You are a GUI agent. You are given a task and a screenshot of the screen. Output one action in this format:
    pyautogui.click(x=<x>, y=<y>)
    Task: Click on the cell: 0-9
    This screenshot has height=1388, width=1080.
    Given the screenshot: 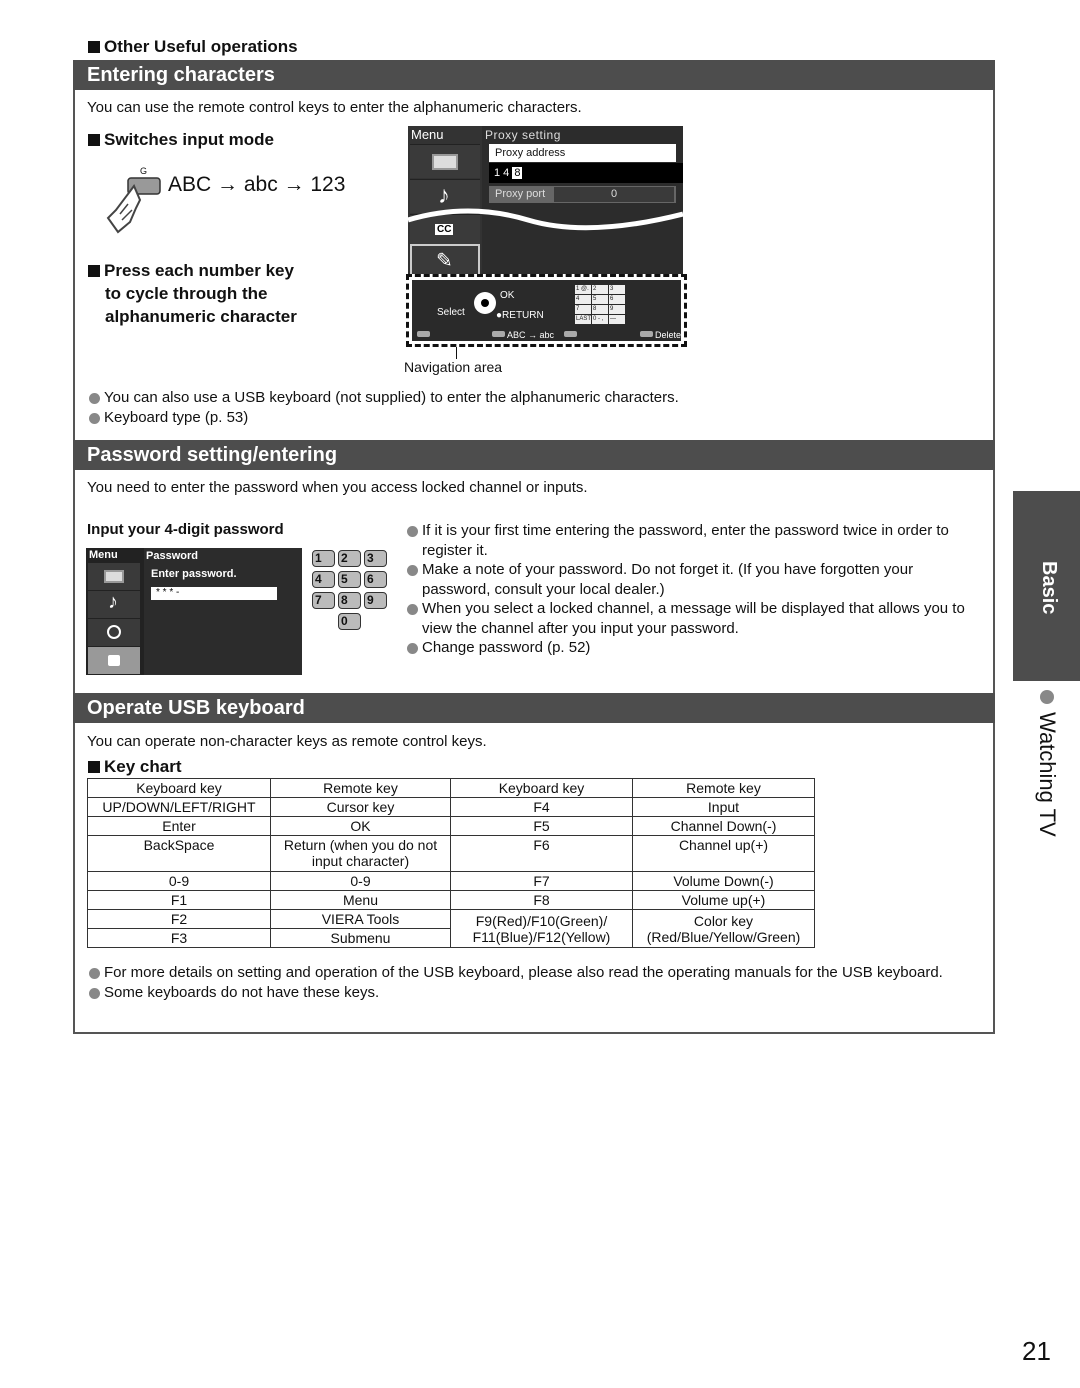 What is the action you would take?
    pyautogui.click(x=179, y=881)
    